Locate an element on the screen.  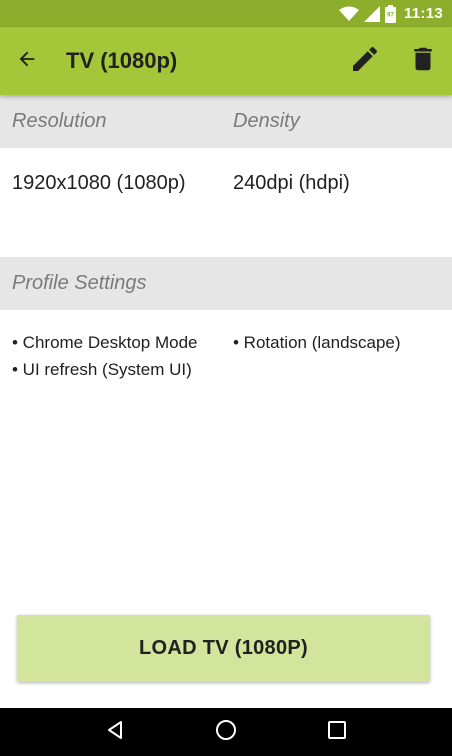
navigation-bar is located at coordinates (226, 732).